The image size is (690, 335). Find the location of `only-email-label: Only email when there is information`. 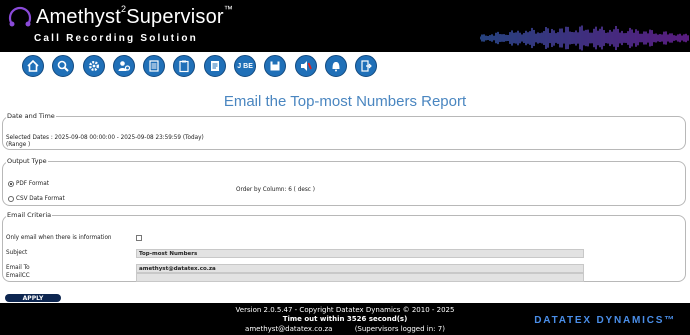

only-email-label: Only email when there is information is located at coordinates (59, 238).